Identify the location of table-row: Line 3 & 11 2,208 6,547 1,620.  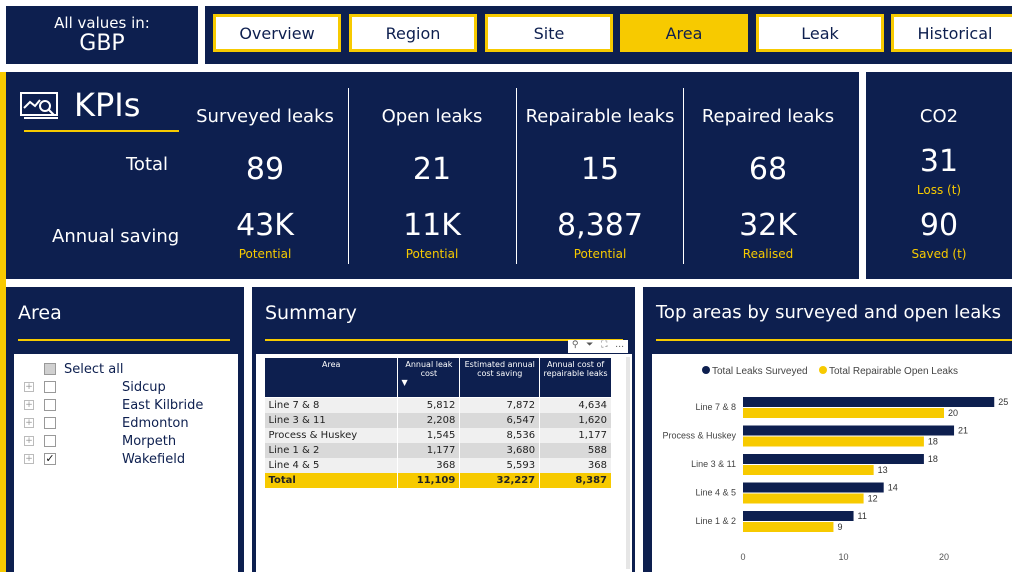
(438, 420).